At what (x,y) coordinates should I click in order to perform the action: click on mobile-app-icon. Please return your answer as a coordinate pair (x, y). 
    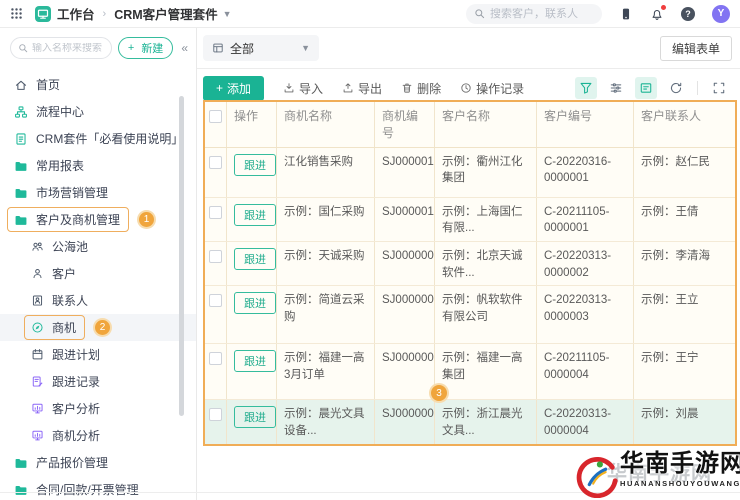
    Looking at the image, I should click on (626, 14).